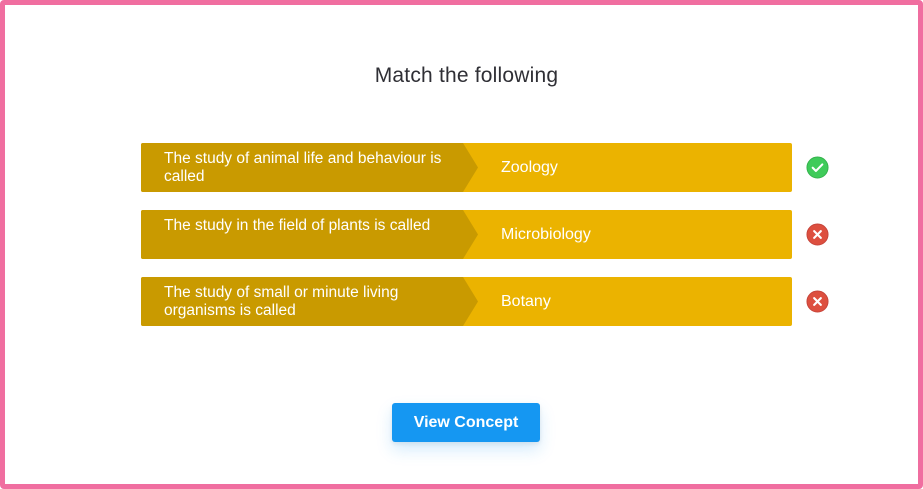  What do you see at coordinates (546, 234) in the screenshot?
I see `answer-text: Microbiology` at bounding box center [546, 234].